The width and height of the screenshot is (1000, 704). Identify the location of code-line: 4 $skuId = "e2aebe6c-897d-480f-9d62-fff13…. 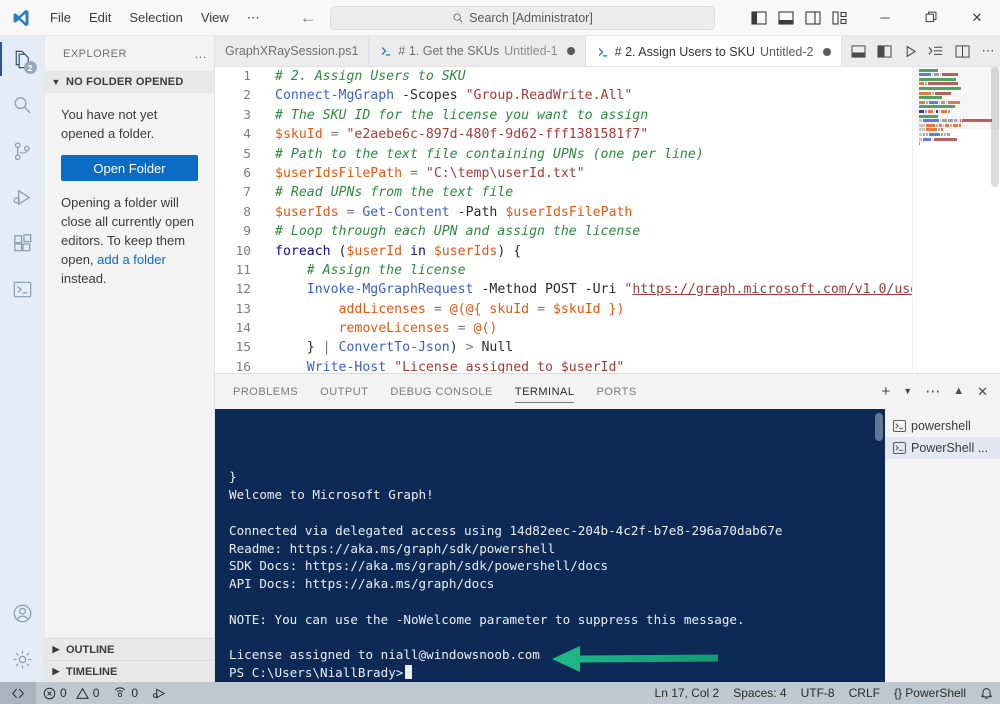
(563, 134).